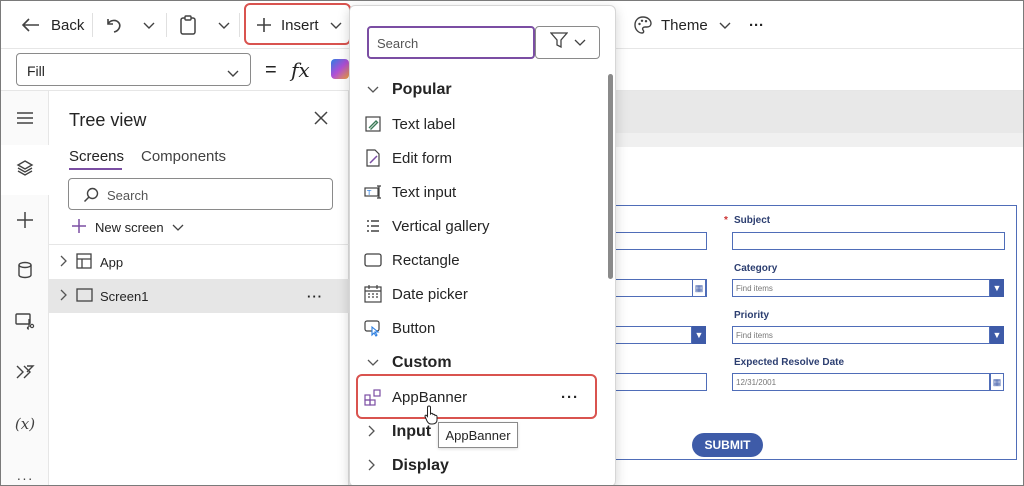  I want to click on priority-label: Priority, so click(752, 315).